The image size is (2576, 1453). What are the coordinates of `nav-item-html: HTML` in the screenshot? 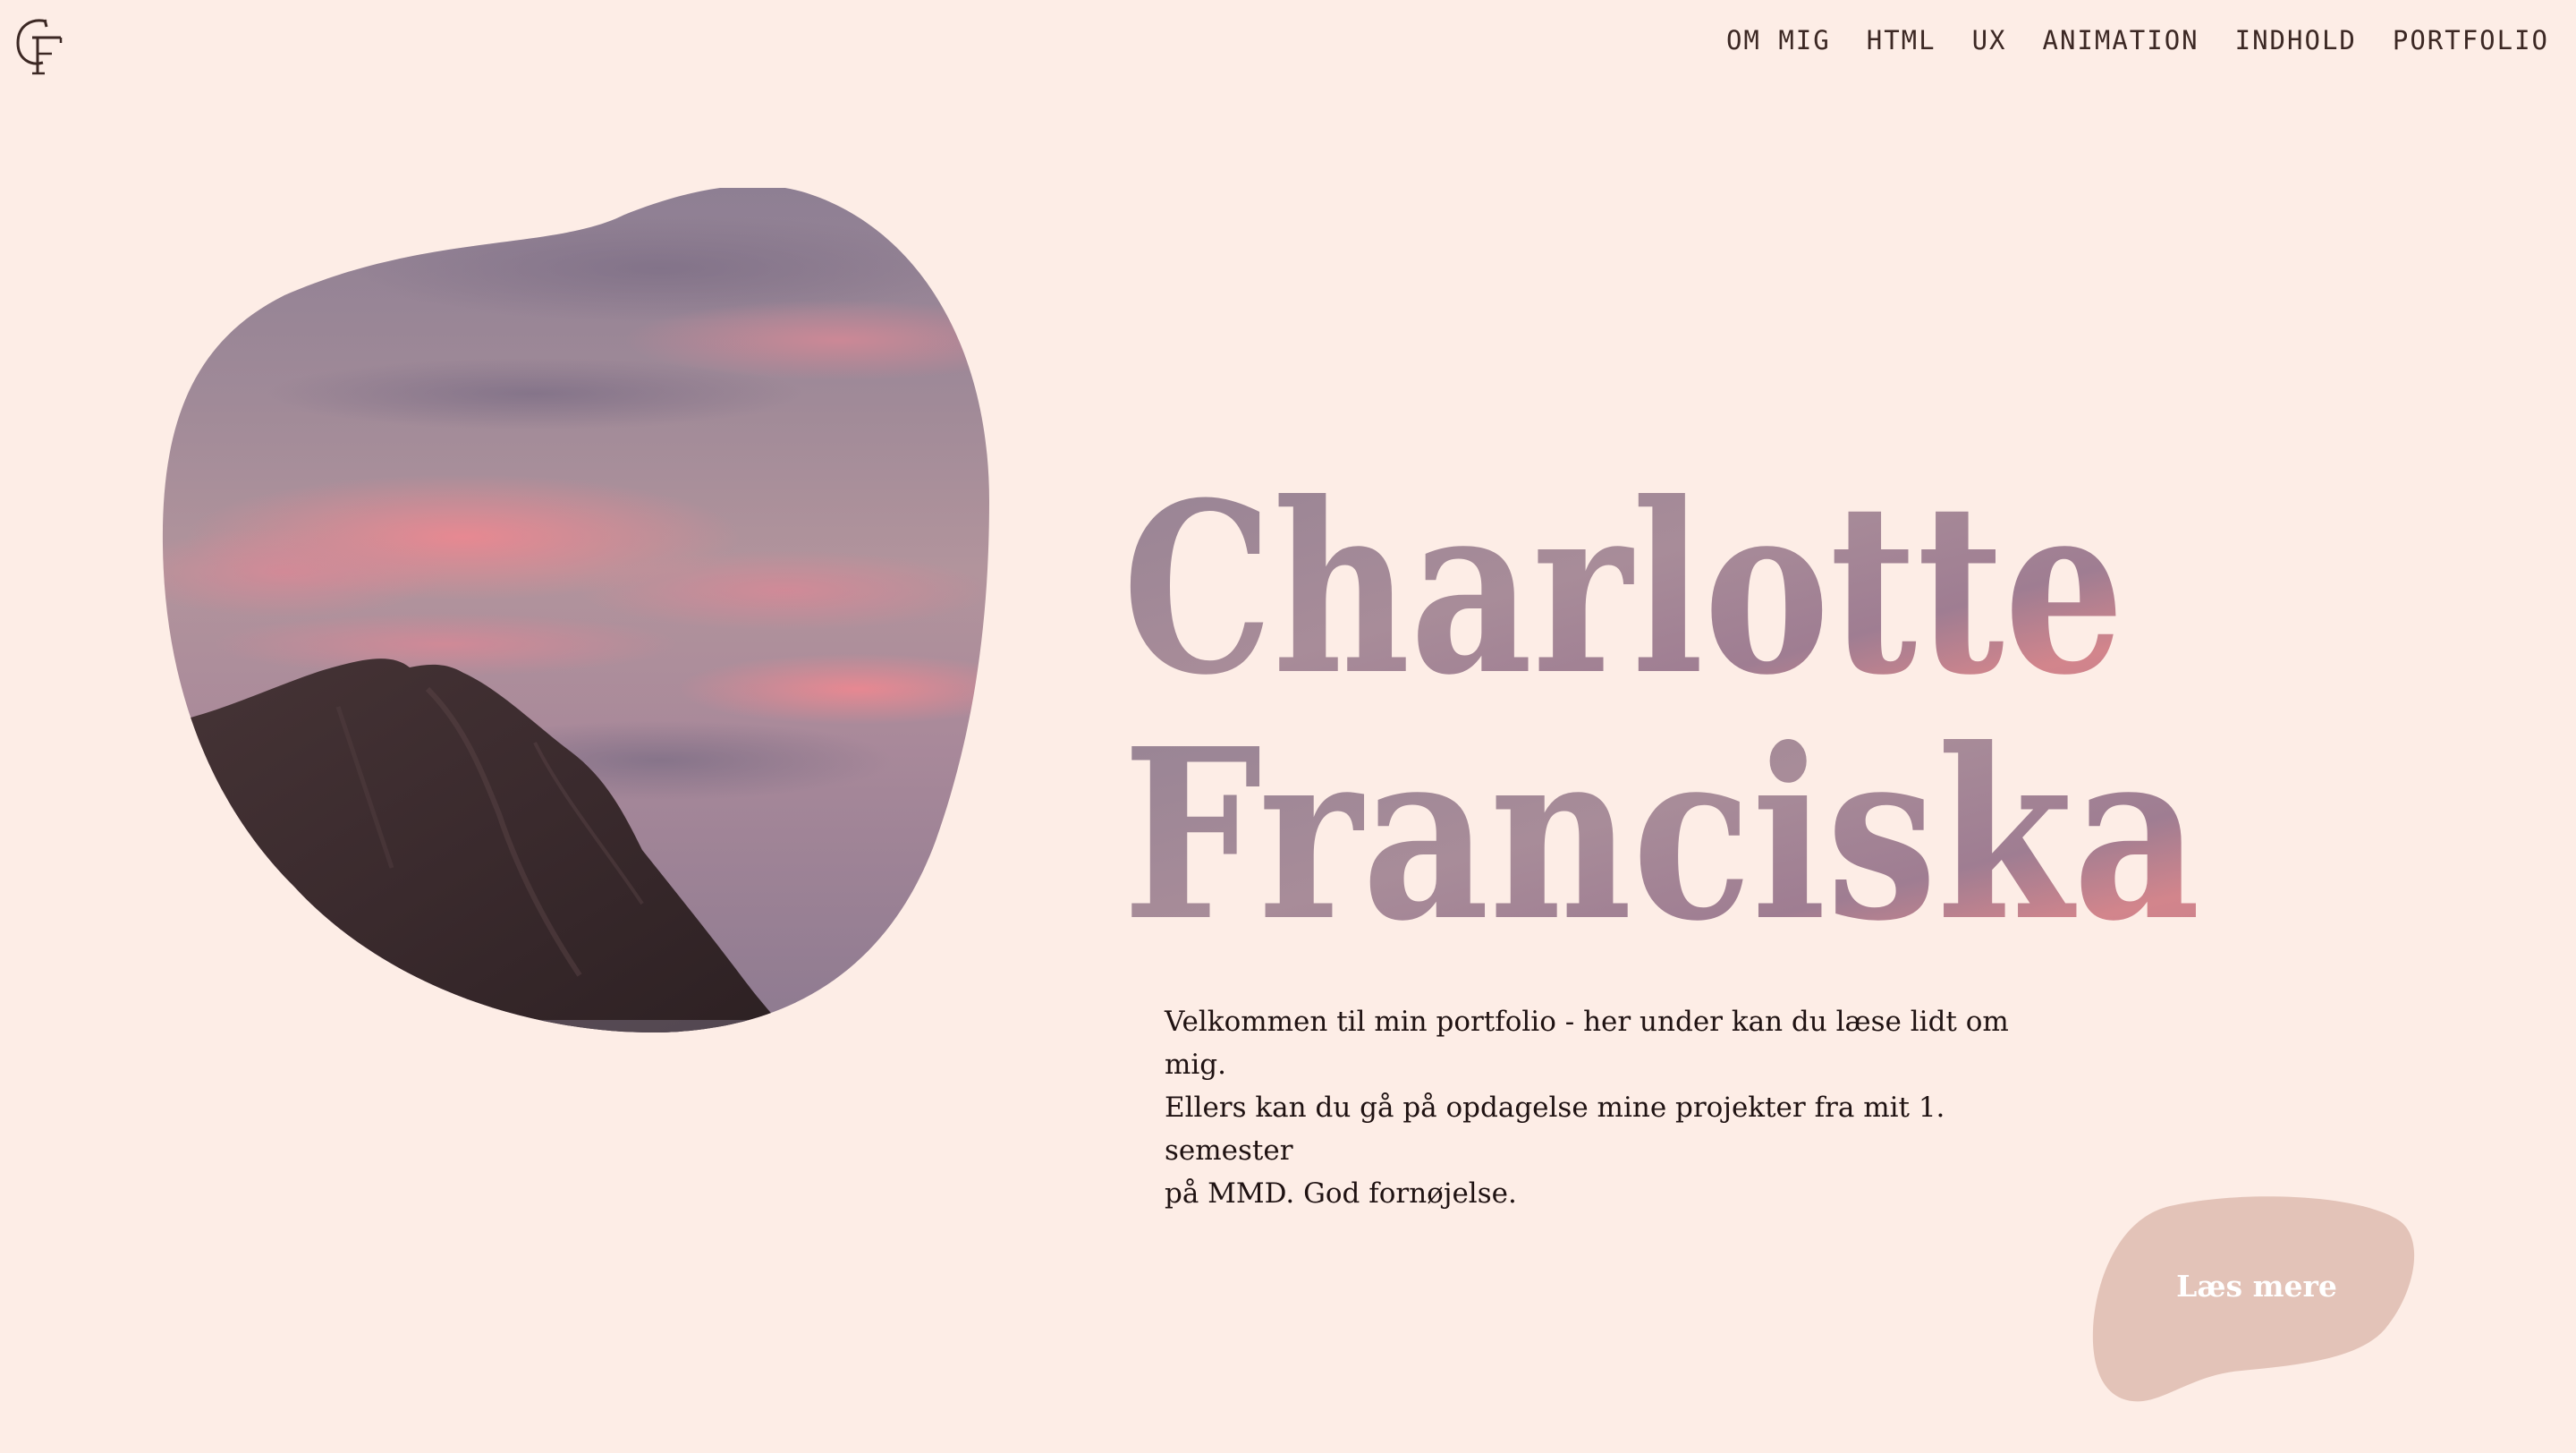 It's located at (1901, 40).